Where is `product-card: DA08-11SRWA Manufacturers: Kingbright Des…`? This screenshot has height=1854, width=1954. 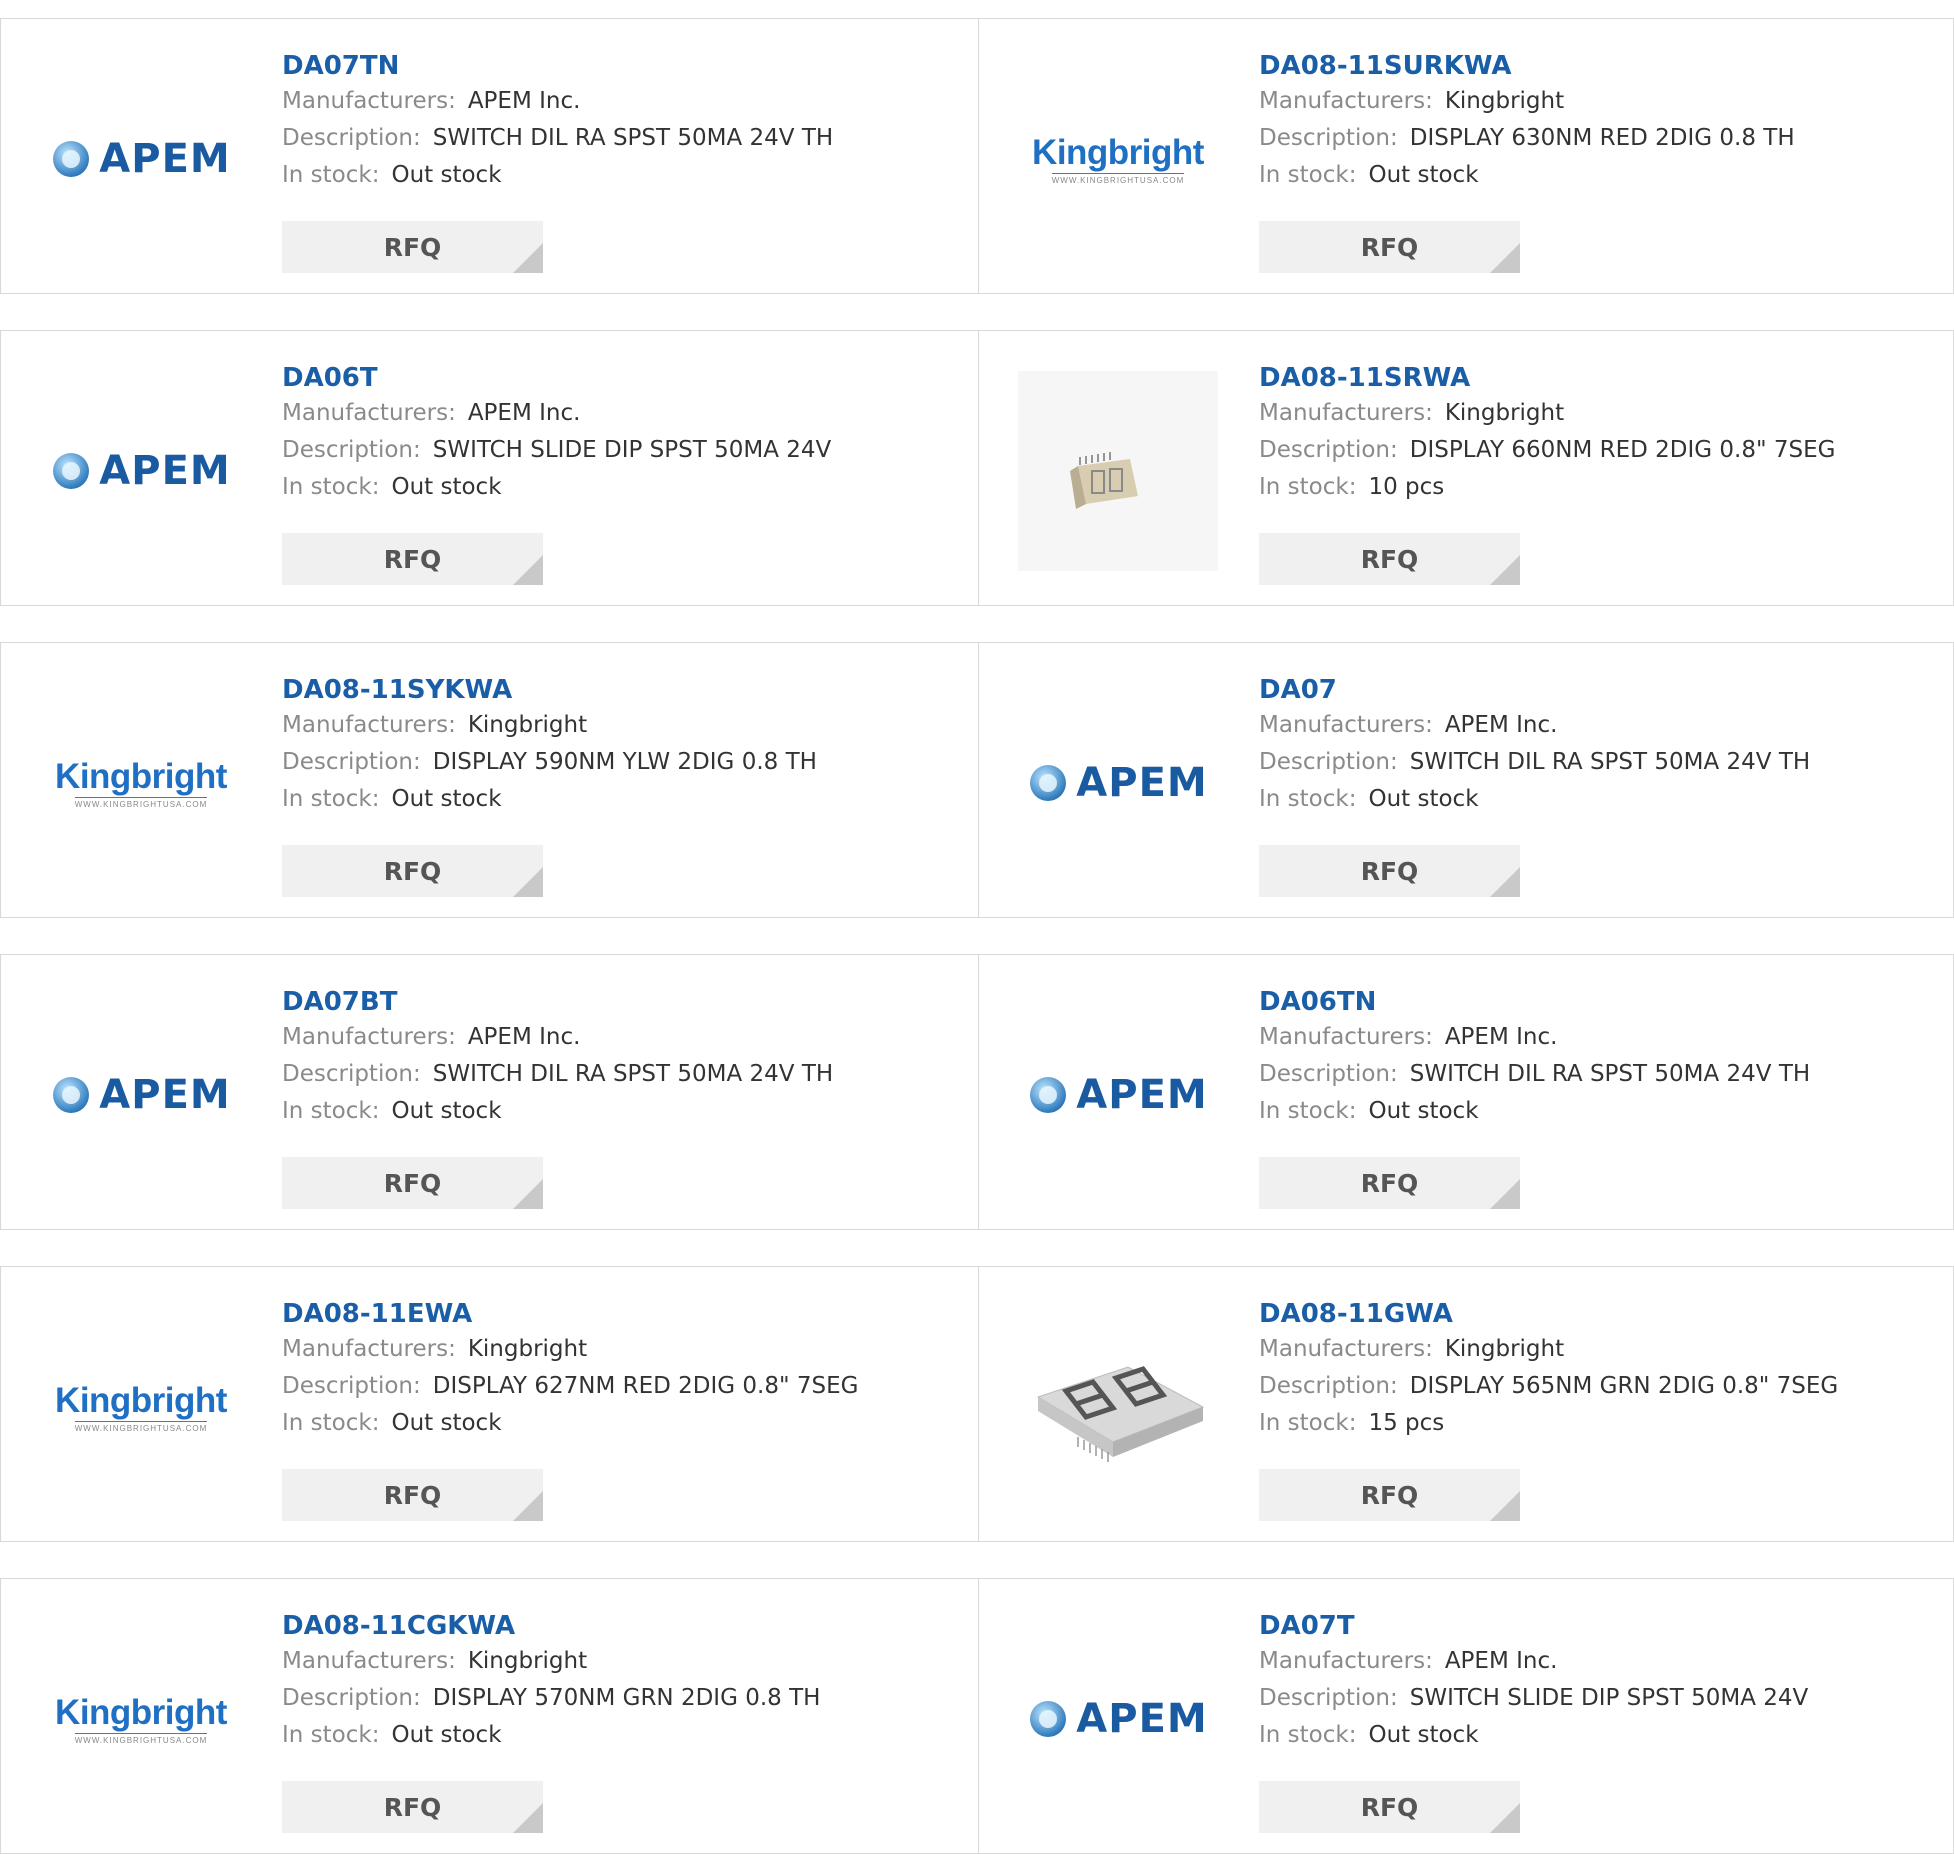
product-card: DA08-11SRWA Manufacturers: Kingbright Des… is located at coordinates (1466, 468).